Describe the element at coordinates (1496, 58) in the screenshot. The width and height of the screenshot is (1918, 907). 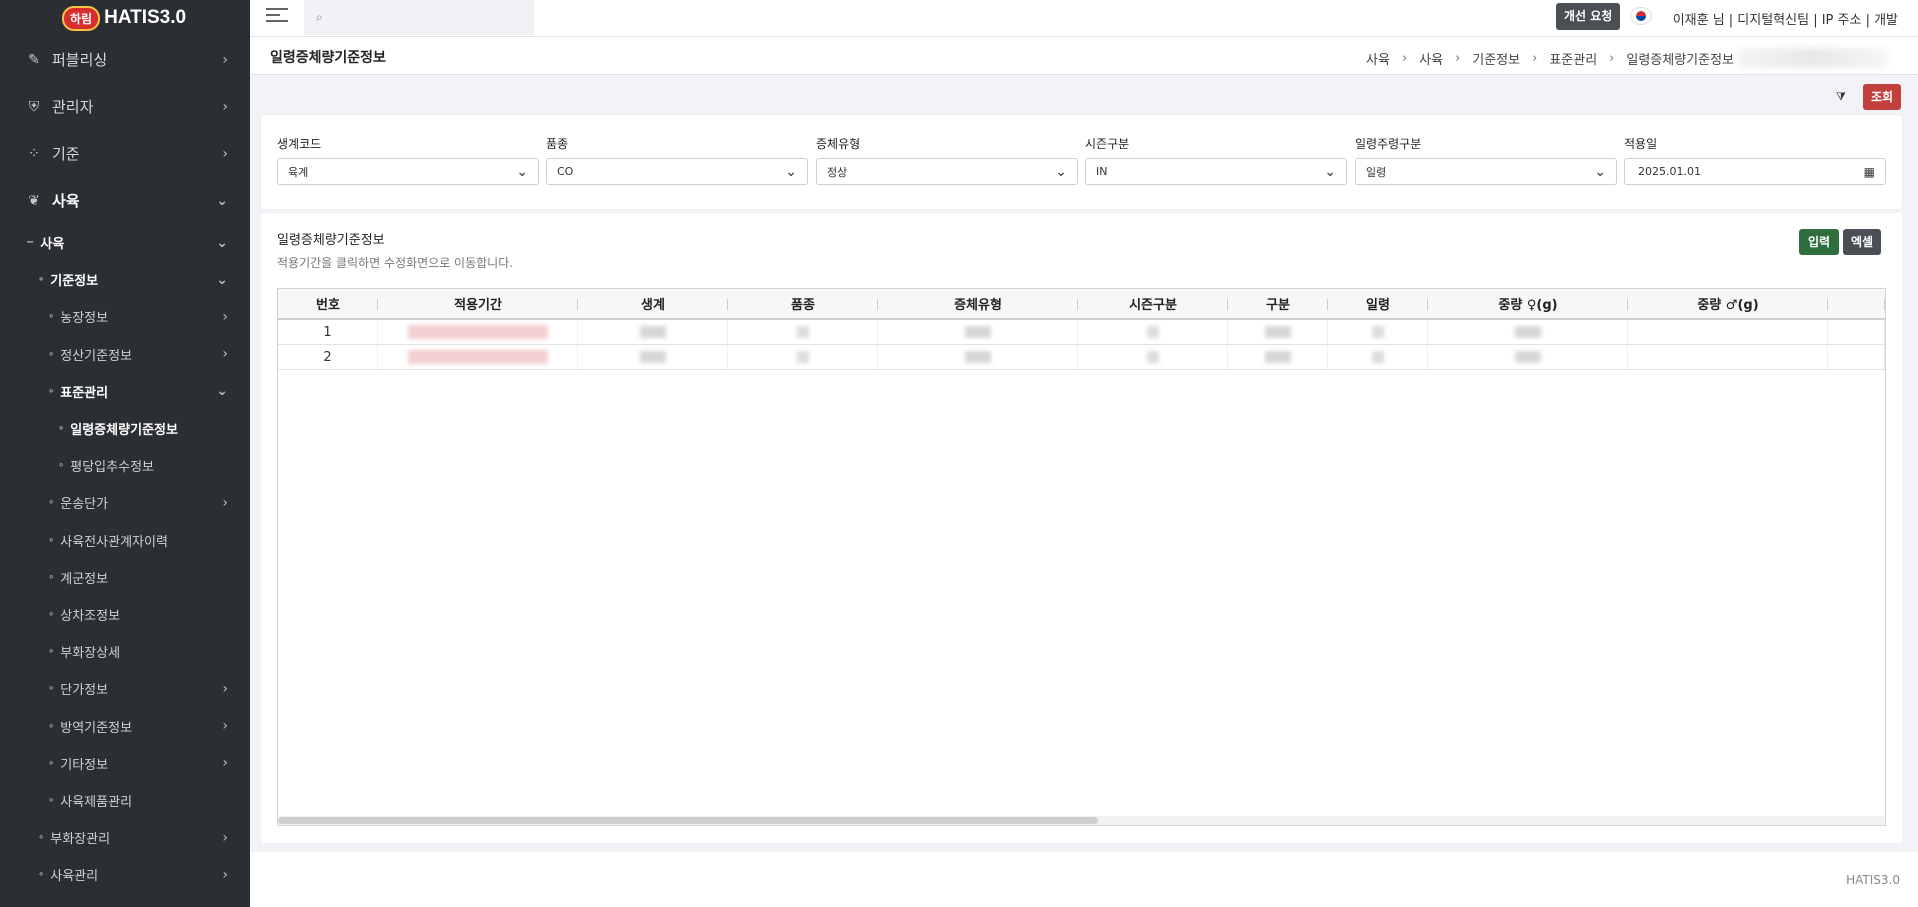
I see `breadcrumb-item: 기준정보` at that location.